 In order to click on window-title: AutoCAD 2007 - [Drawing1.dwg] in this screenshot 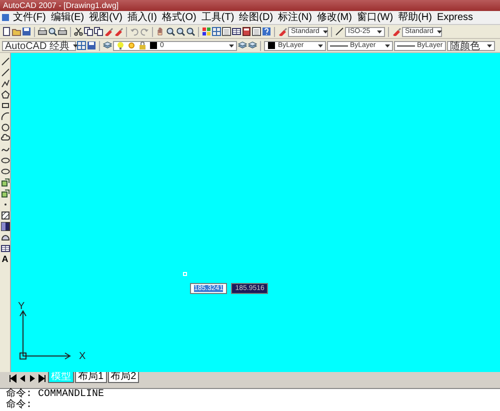, I will do `click(61, 5)`.